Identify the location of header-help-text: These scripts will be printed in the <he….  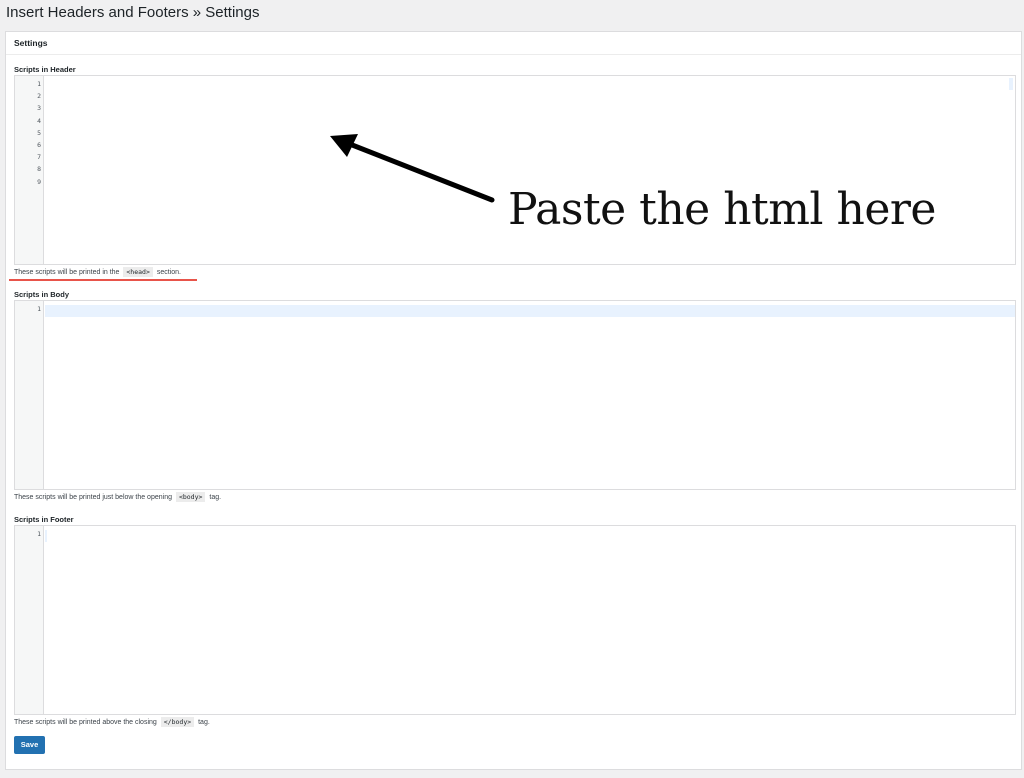
(97, 272).